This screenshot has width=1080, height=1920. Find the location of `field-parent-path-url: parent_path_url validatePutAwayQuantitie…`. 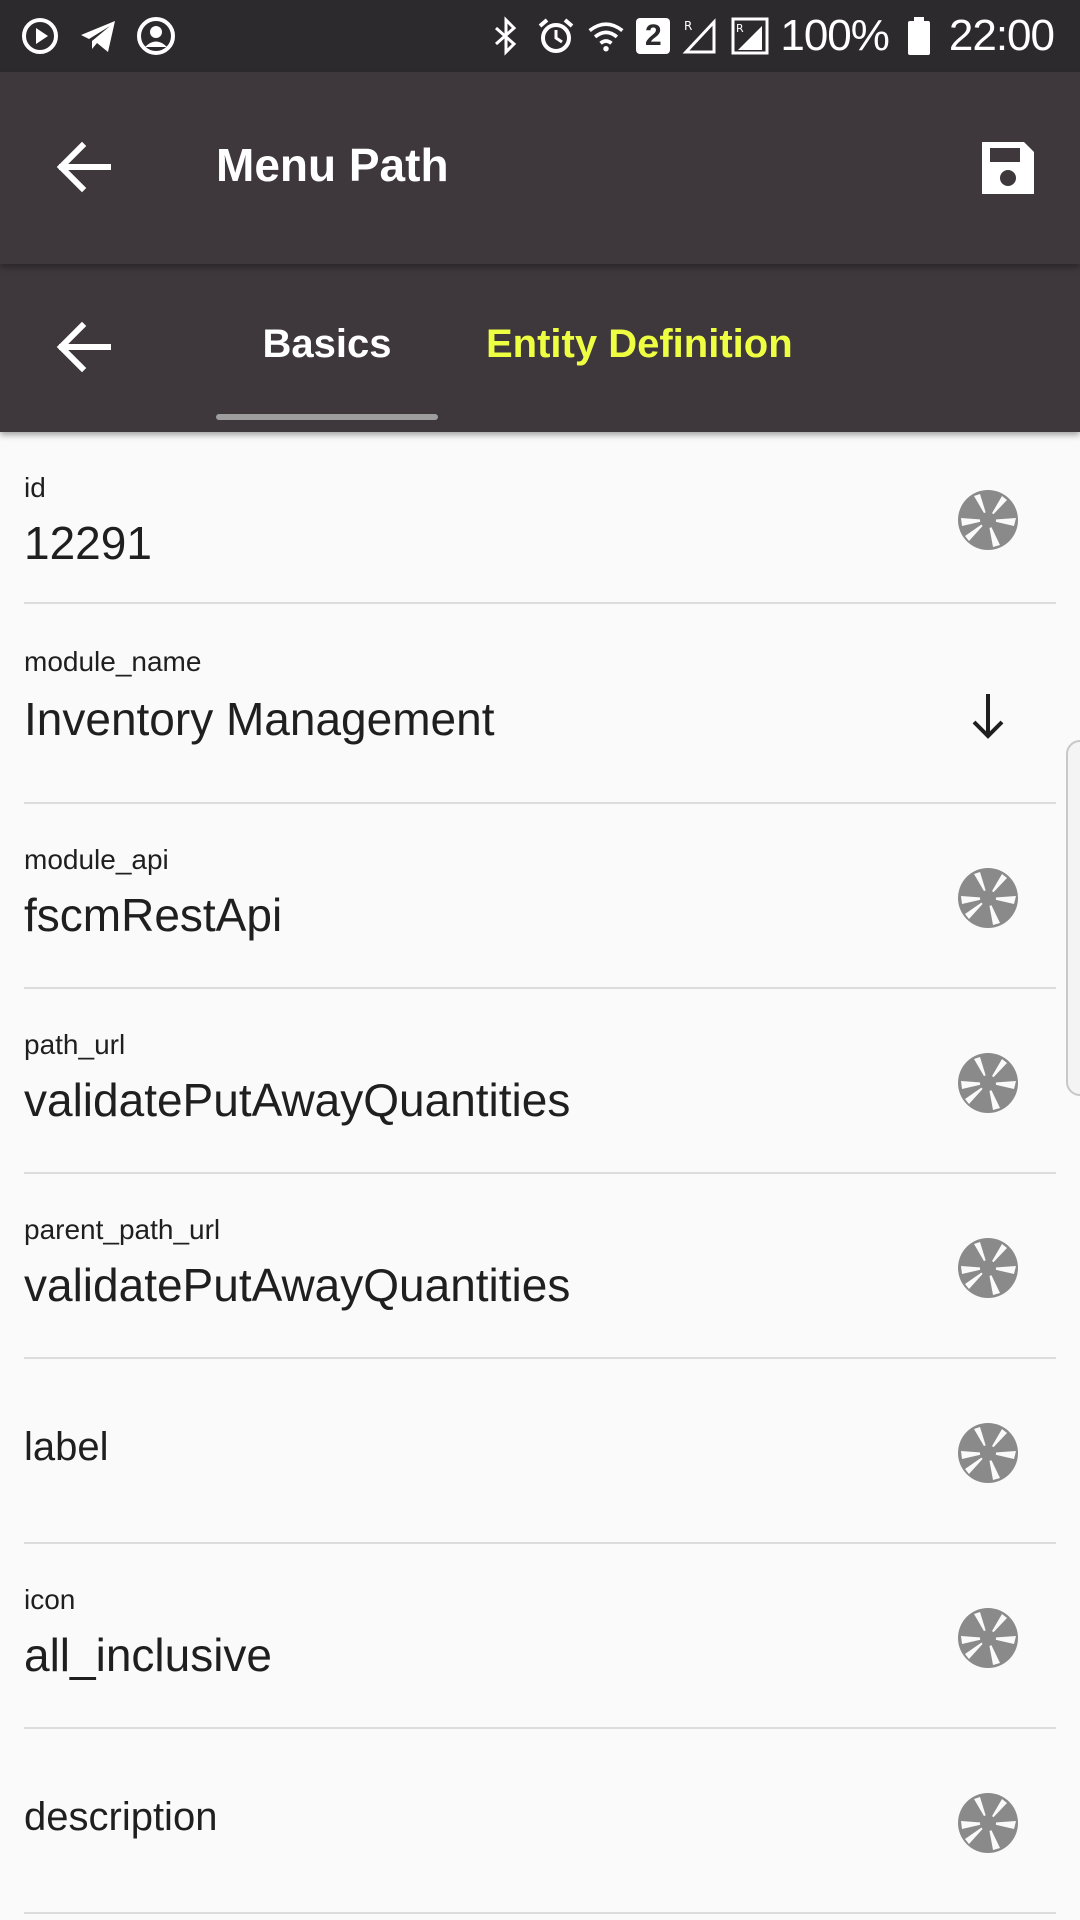

field-parent-path-url: parent_path_url validatePutAwayQuantitie… is located at coordinates (540, 1266).